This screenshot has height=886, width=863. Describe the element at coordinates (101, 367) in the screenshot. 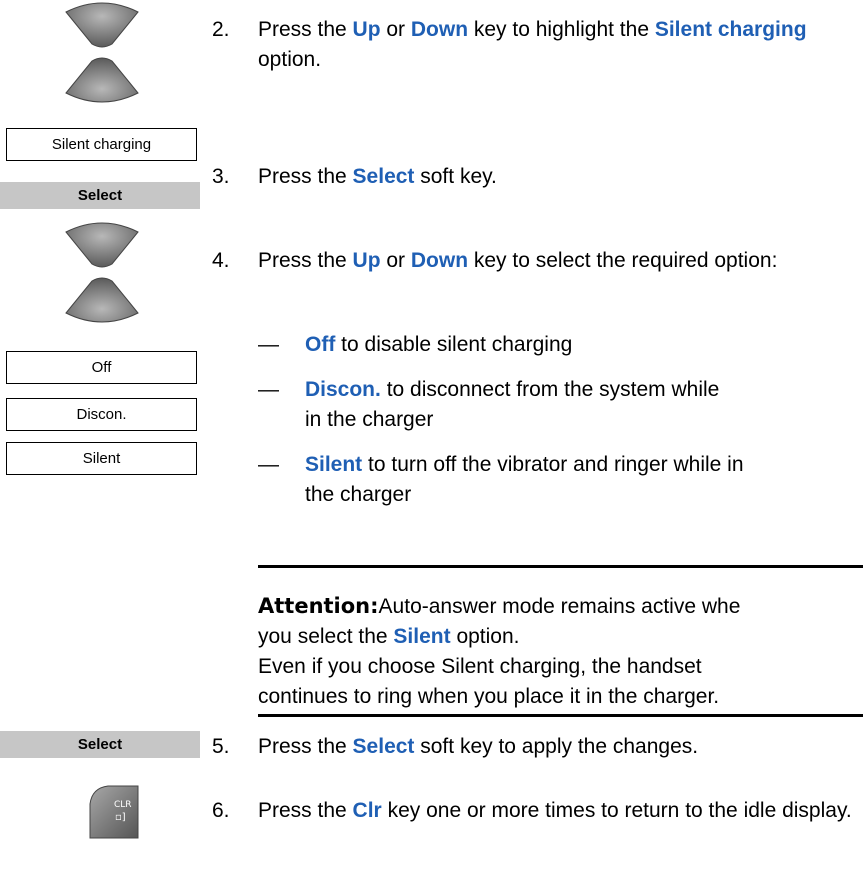

I see `screen-off: Off` at that location.